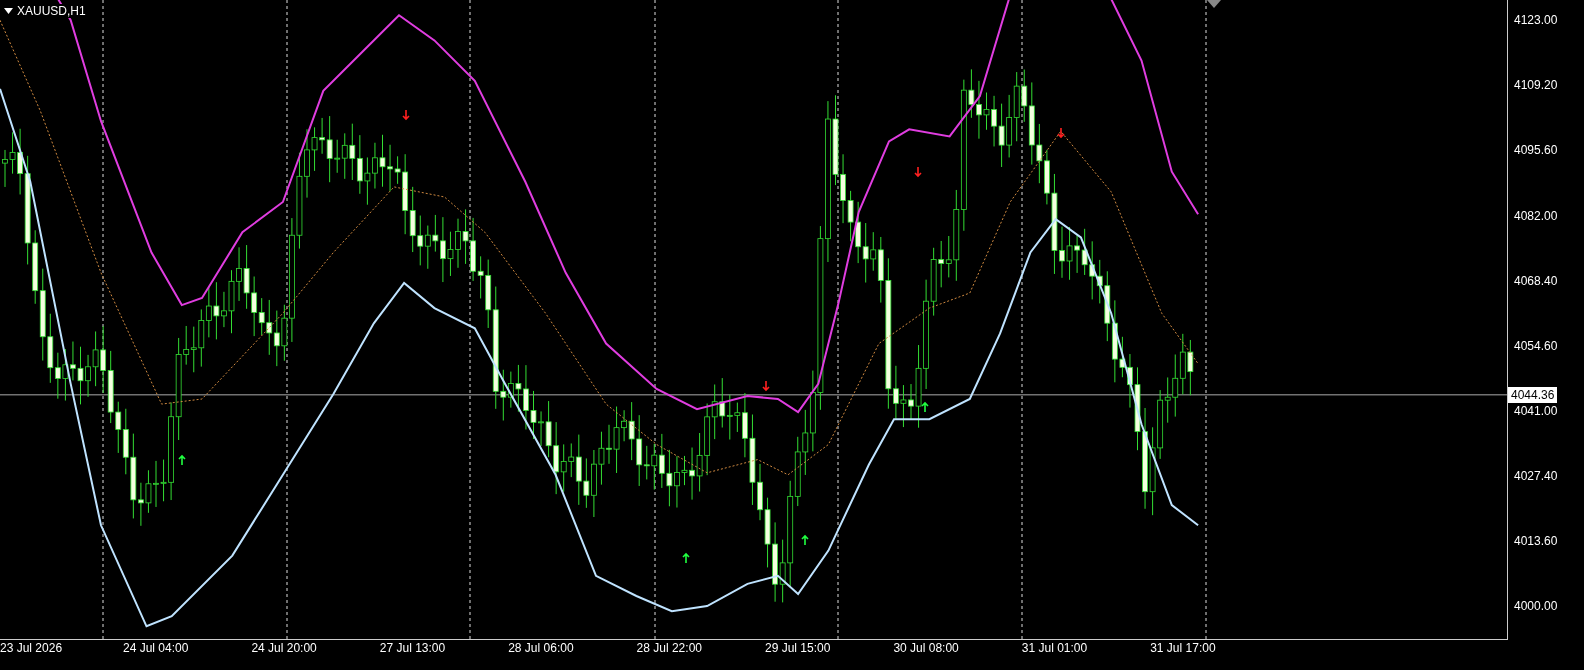 Image resolution: width=1584 pixels, height=670 pixels. I want to click on caret-icon, so click(8, 11).